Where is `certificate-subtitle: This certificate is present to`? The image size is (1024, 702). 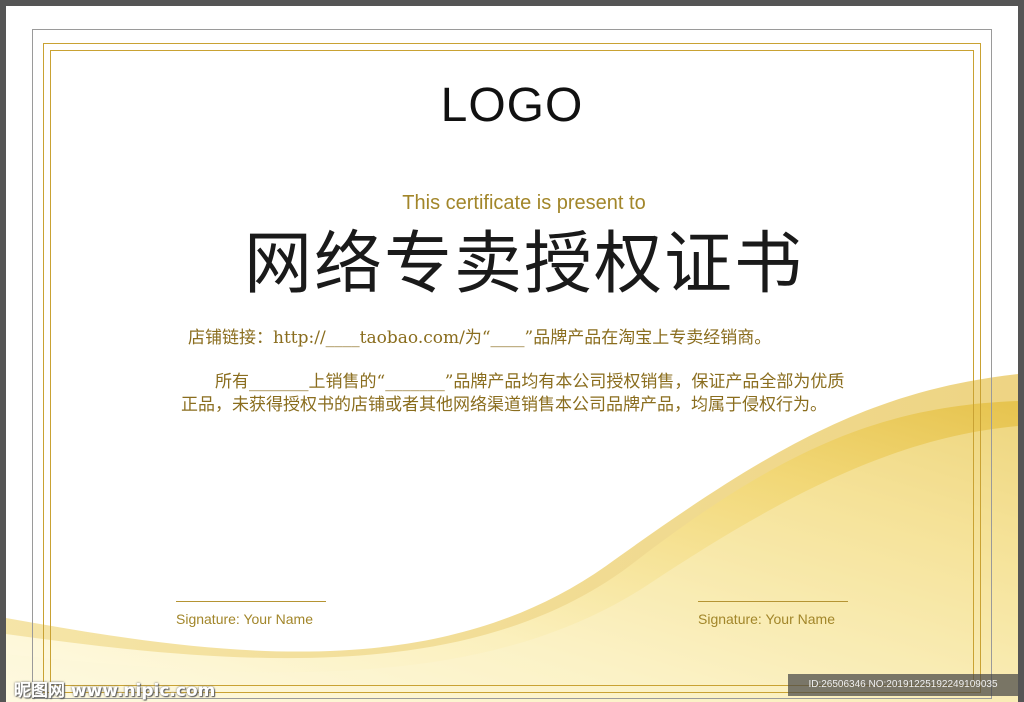 certificate-subtitle: This certificate is present to is located at coordinates (524, 203).